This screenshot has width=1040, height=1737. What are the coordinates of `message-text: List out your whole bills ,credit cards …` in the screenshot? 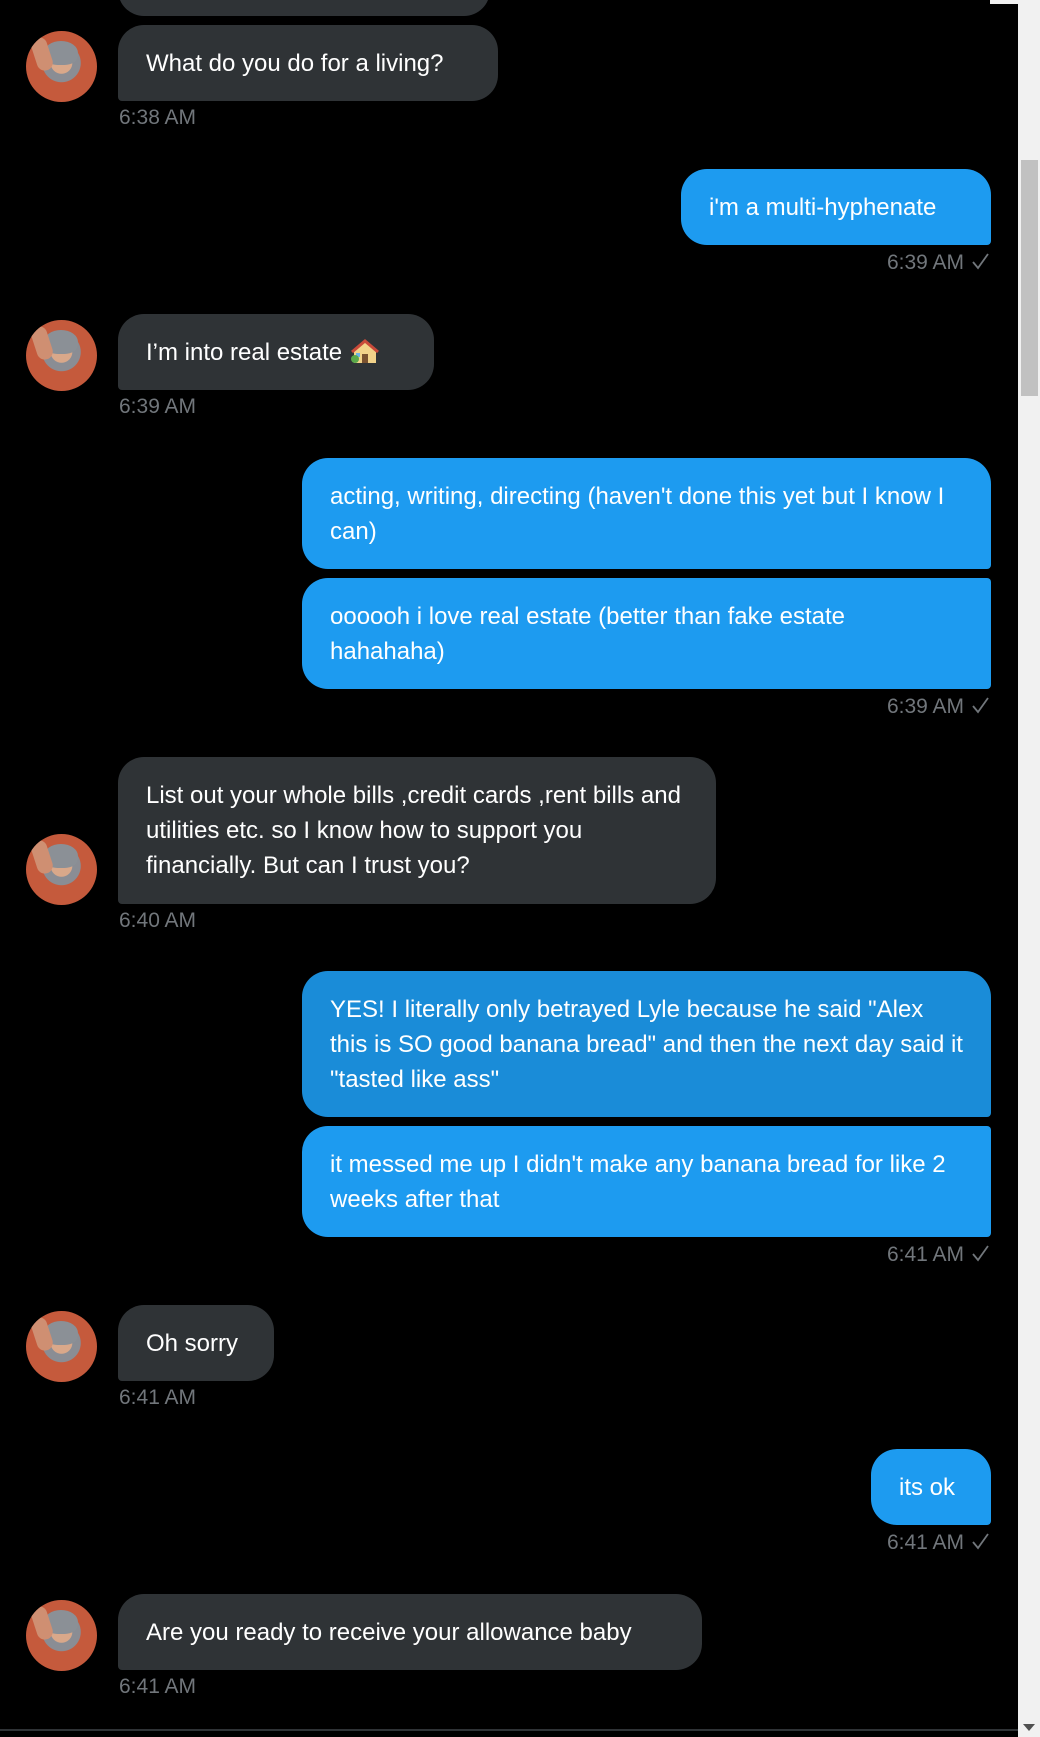 It's located at (417, 830).